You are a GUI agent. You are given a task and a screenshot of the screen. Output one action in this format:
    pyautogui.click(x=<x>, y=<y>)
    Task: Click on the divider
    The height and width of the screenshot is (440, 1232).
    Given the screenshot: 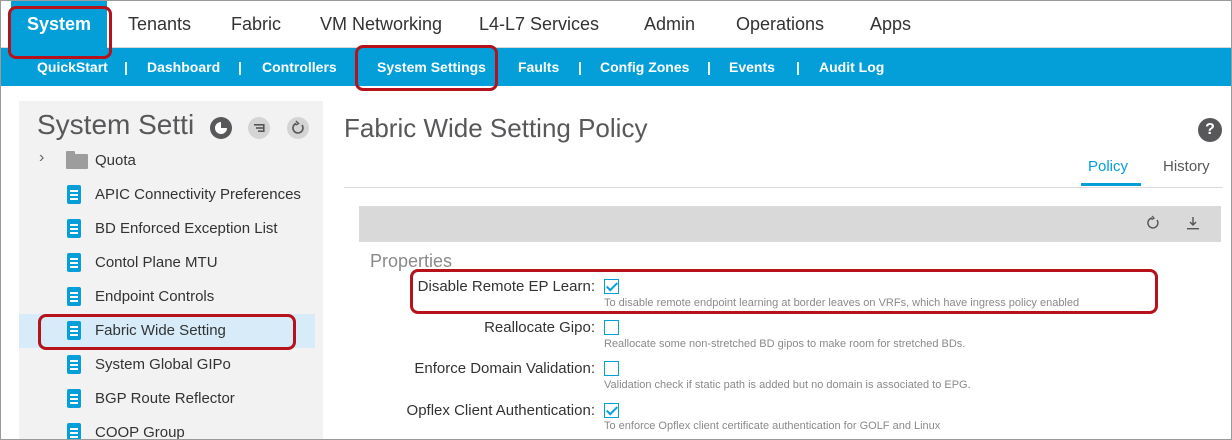 What is the action you would take?
    pyautogui.click(x=783, y=187)
    